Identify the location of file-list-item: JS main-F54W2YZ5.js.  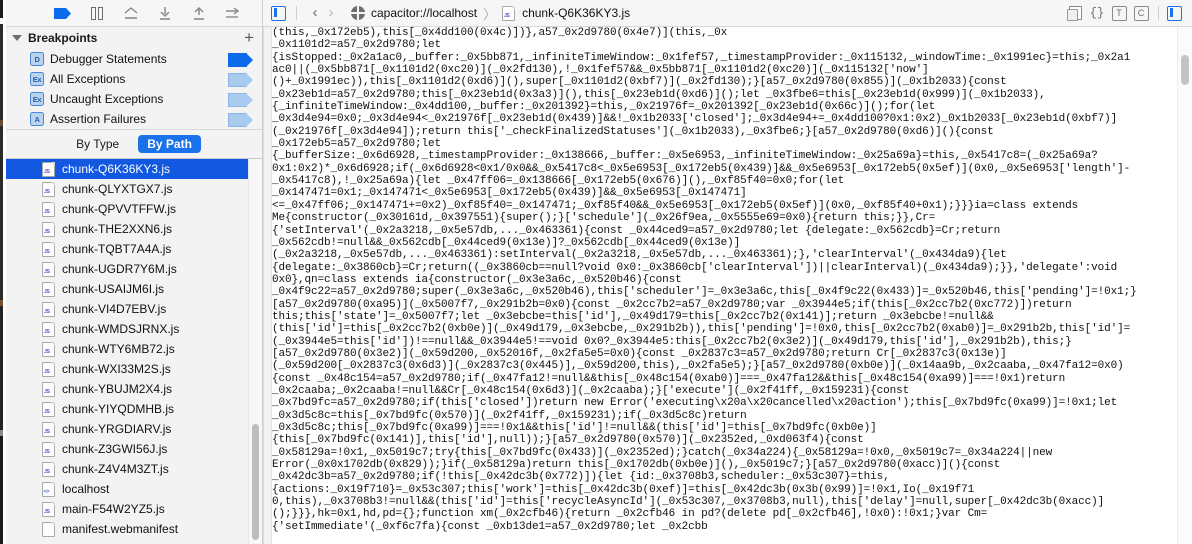
(134, 509).